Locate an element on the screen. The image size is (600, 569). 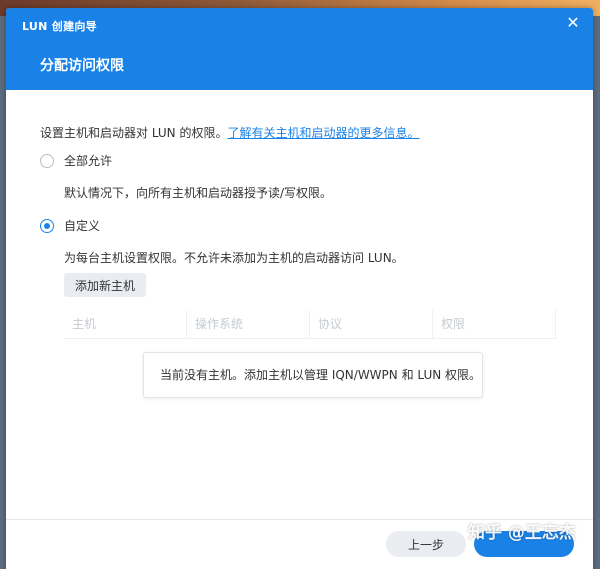
column-host: 主机 is located at coordinates (125, 324).